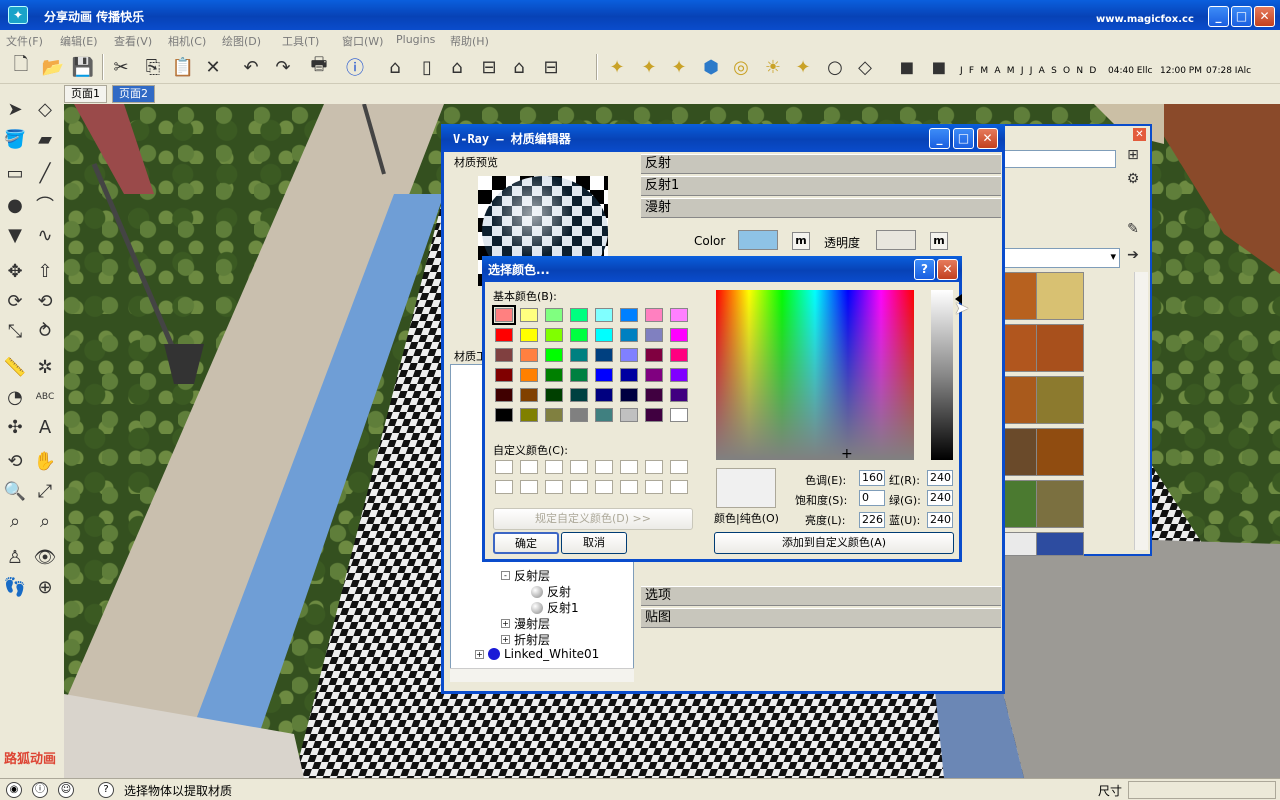 This screenshot has width=1280, height=800. I want to click on material-name-field, so click(1060, 159).